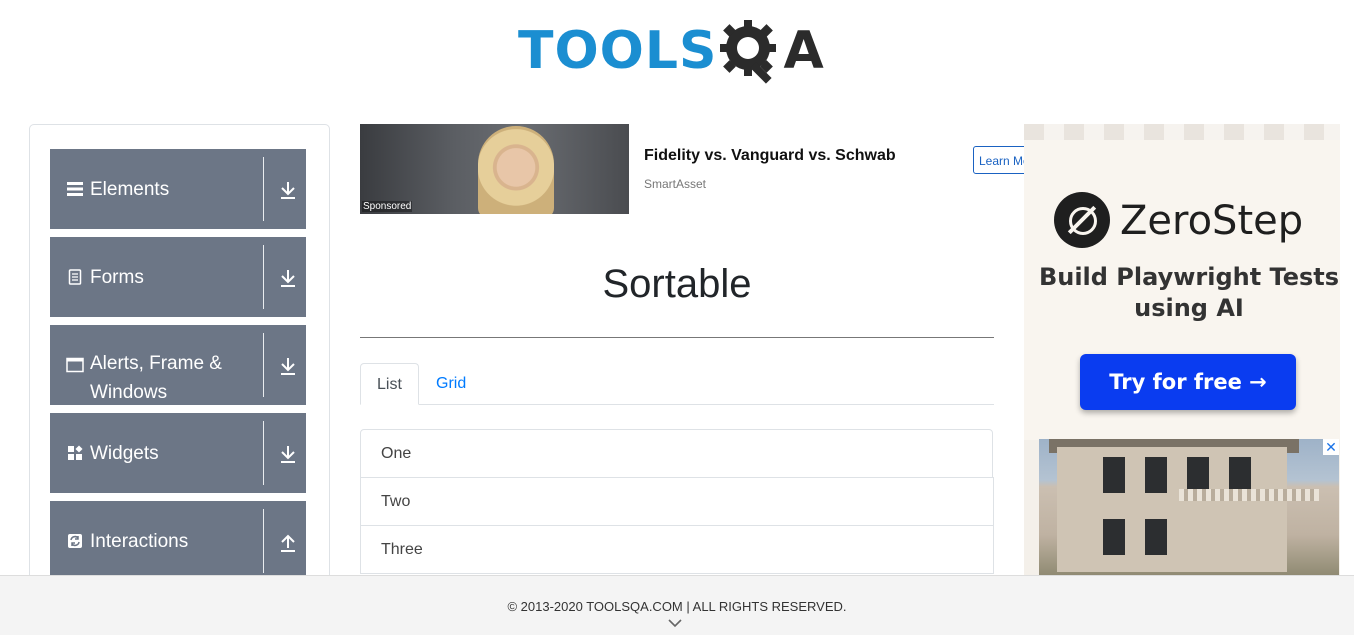 The image size is (1366, 635). I want to click on sidebar-group-alerts-frame-windows: Alerts, Frame & Windows, so click(178, 365).